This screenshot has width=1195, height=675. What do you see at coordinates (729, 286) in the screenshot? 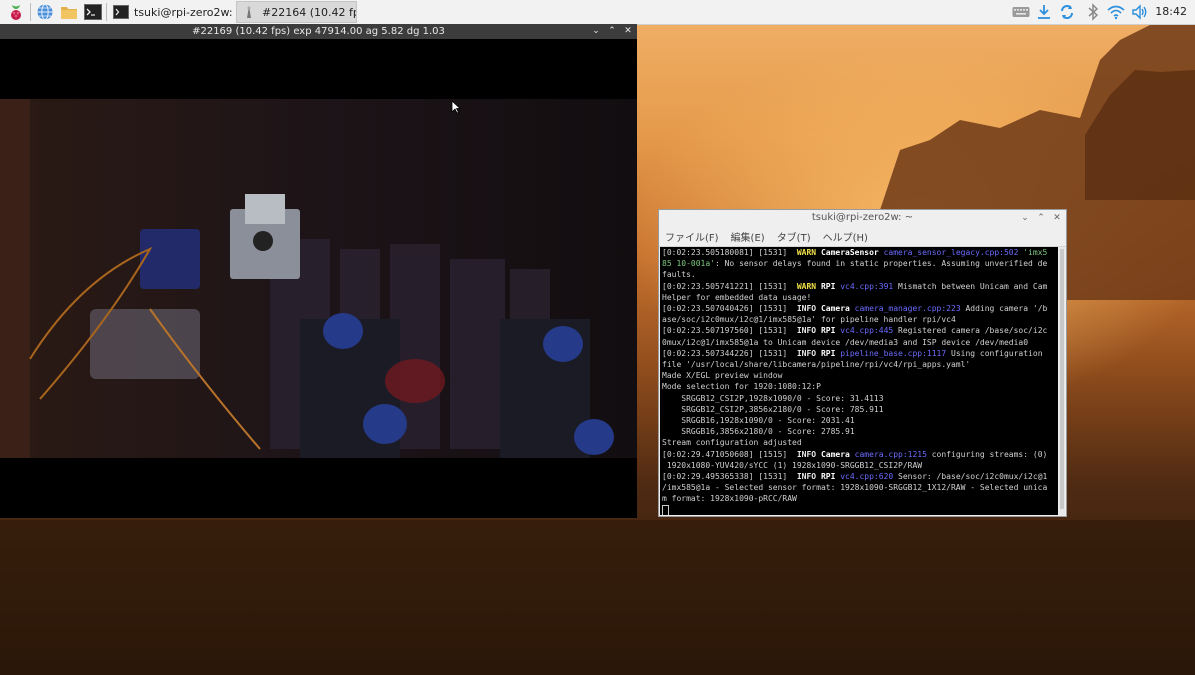
I see `terminal-text: [0:02:23.505741221] [1531]` at bounding box center [729, 286].